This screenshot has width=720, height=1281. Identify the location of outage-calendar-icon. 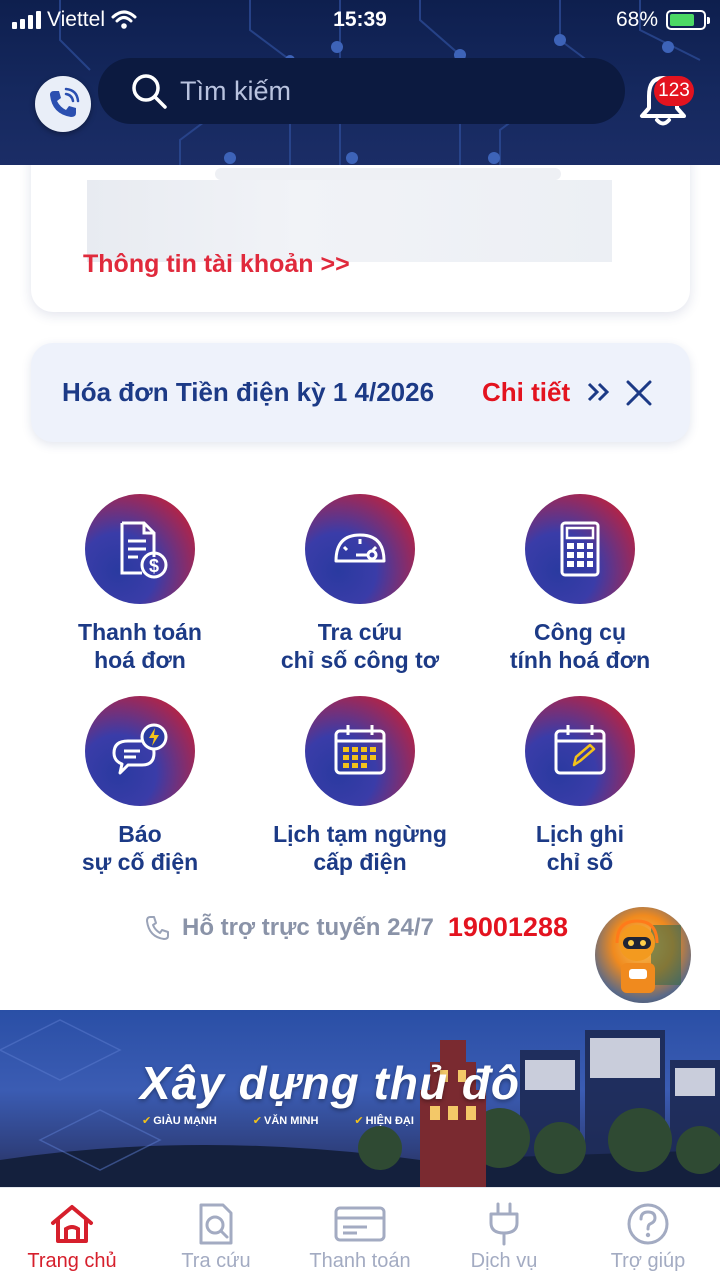
(360, 751).